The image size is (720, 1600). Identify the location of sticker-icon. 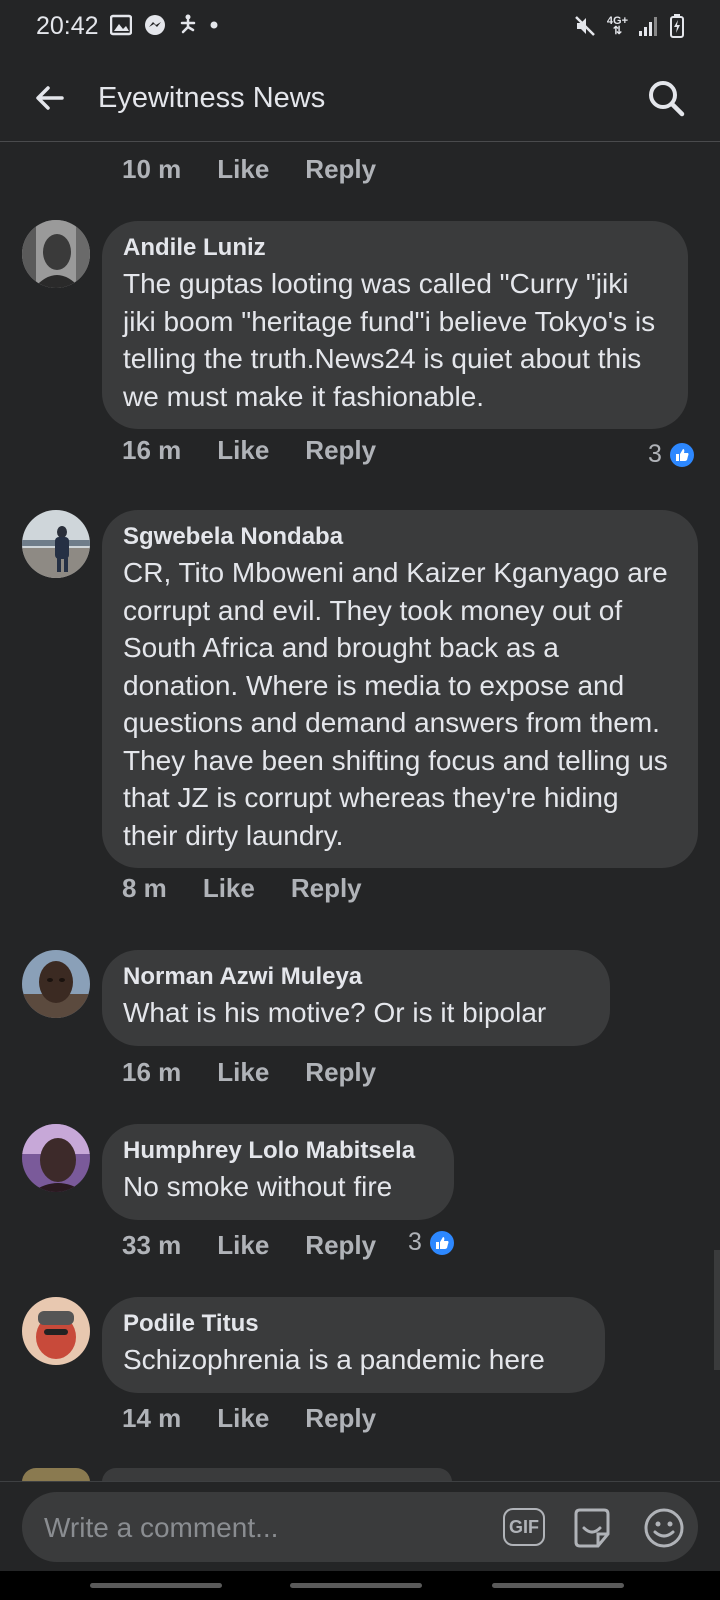
(592, 1528).